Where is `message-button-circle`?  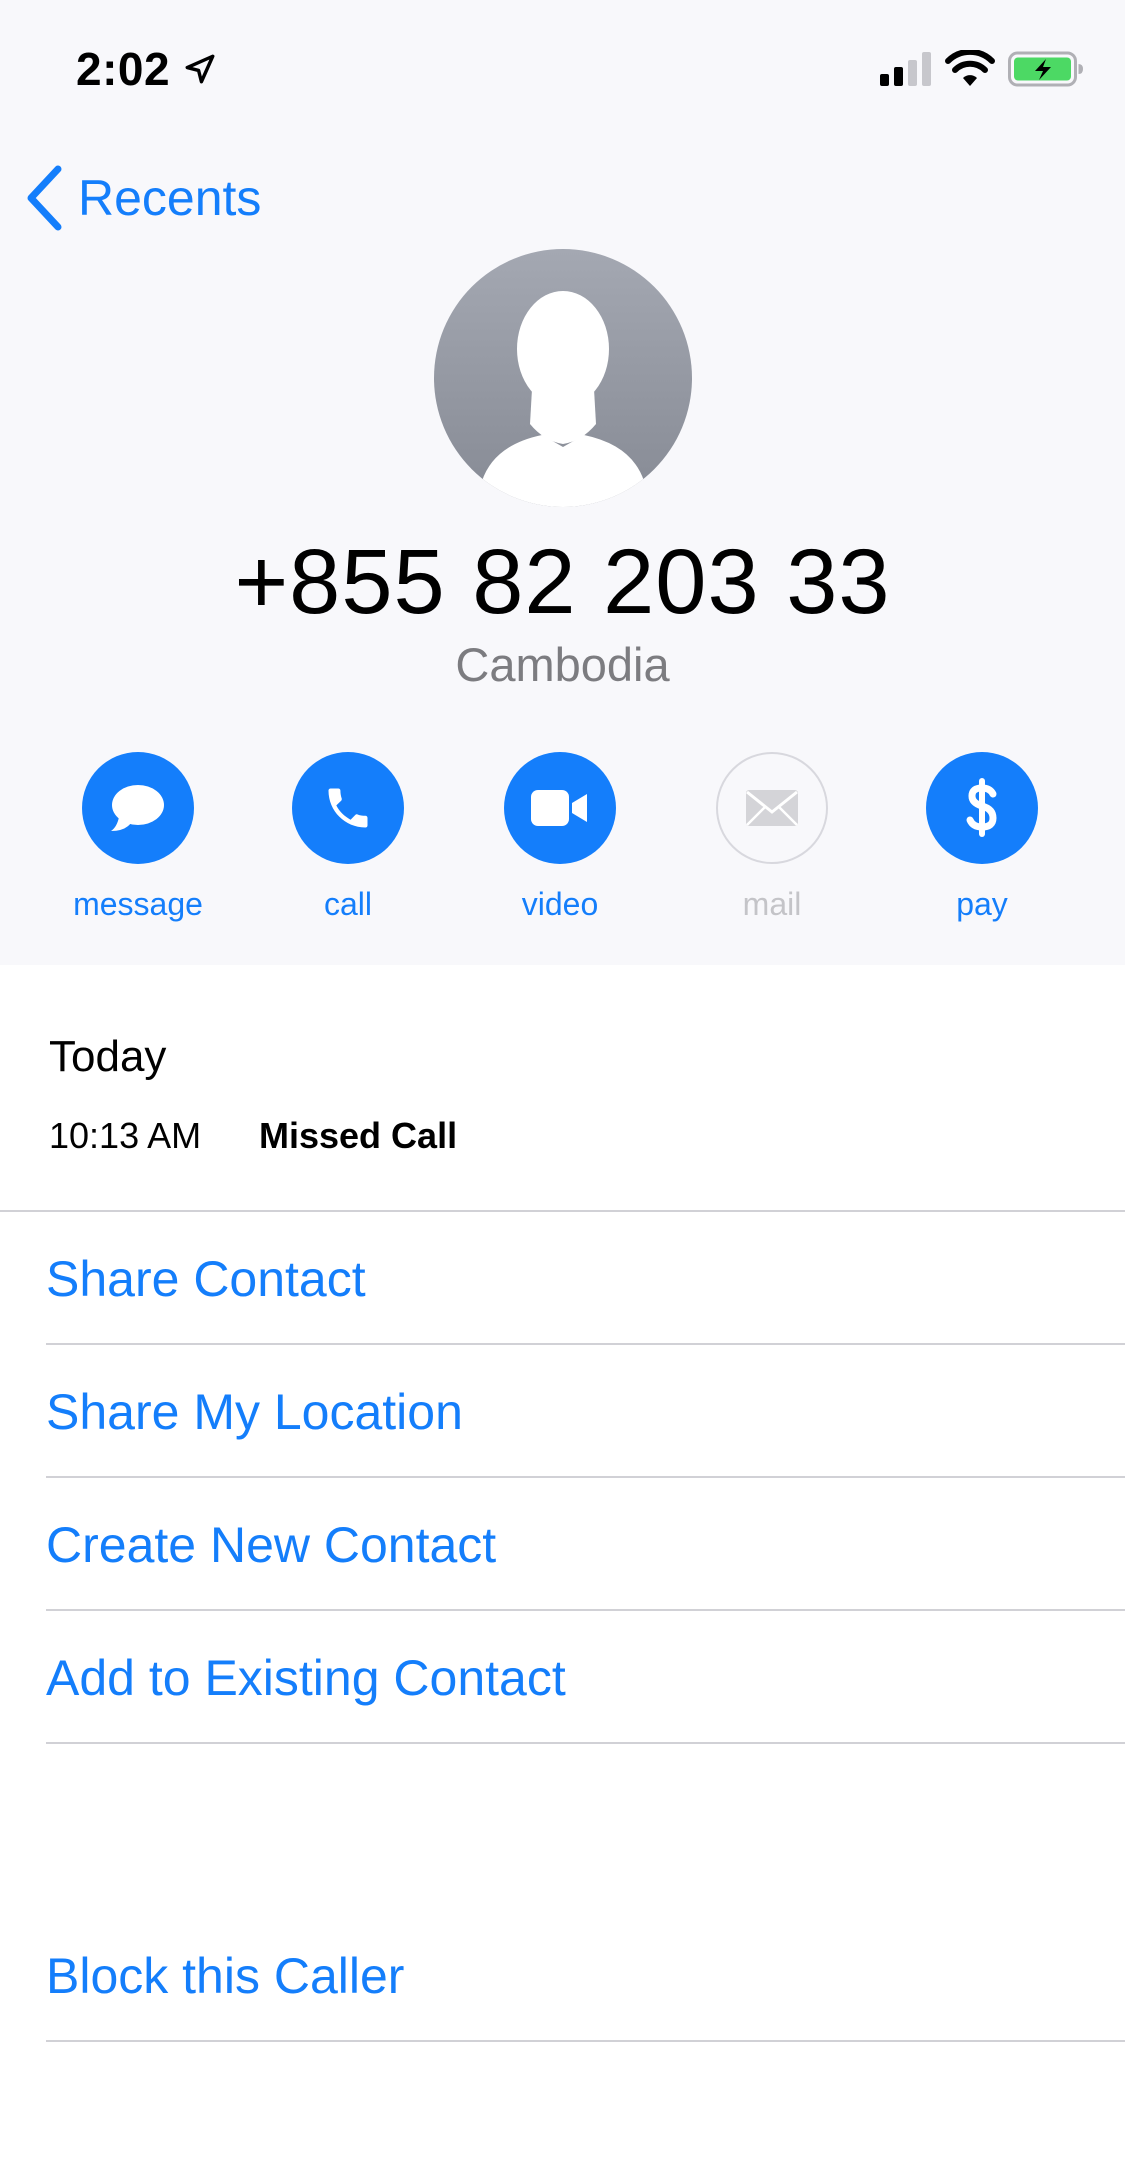 message-button-circle is located at coordinates (138, 808).